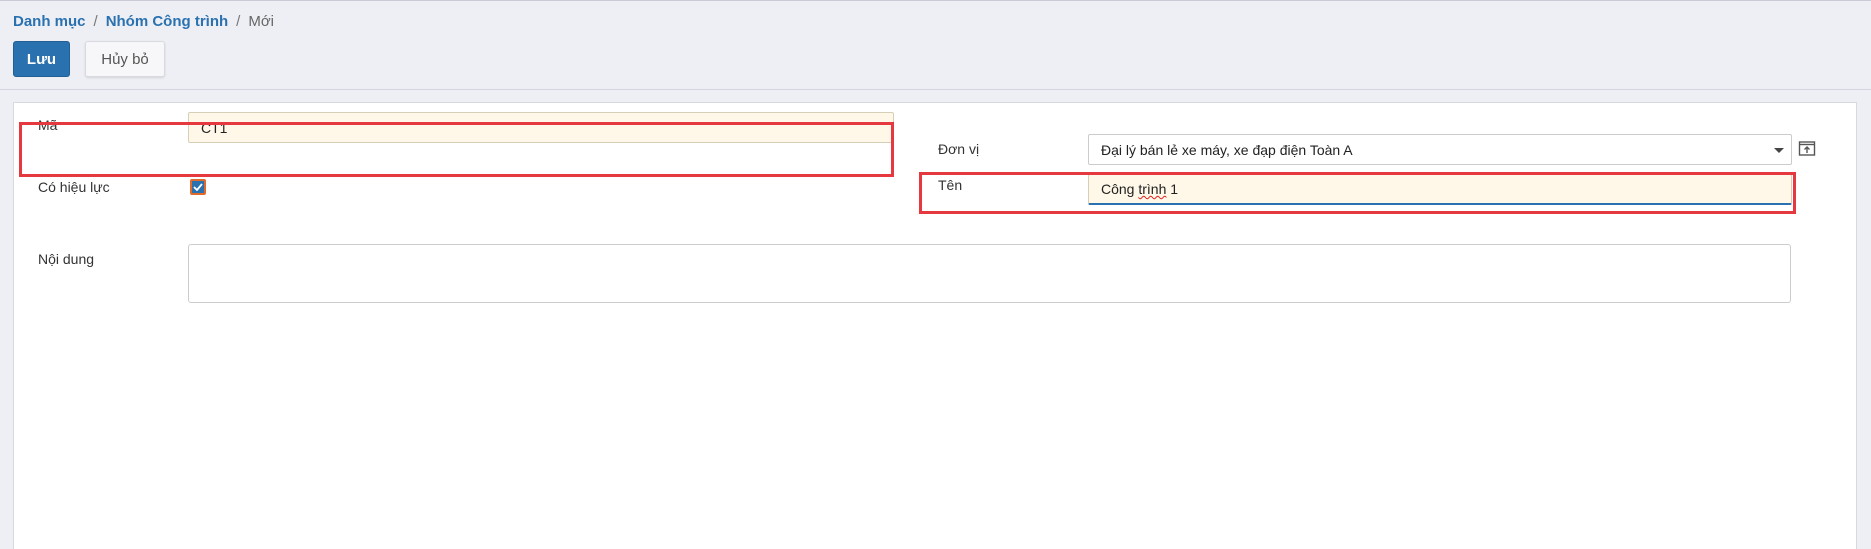 The height and width of the screenshot is (549, 1871). I want to click on co-hieu-luc-checkbox, so click(198, 187).